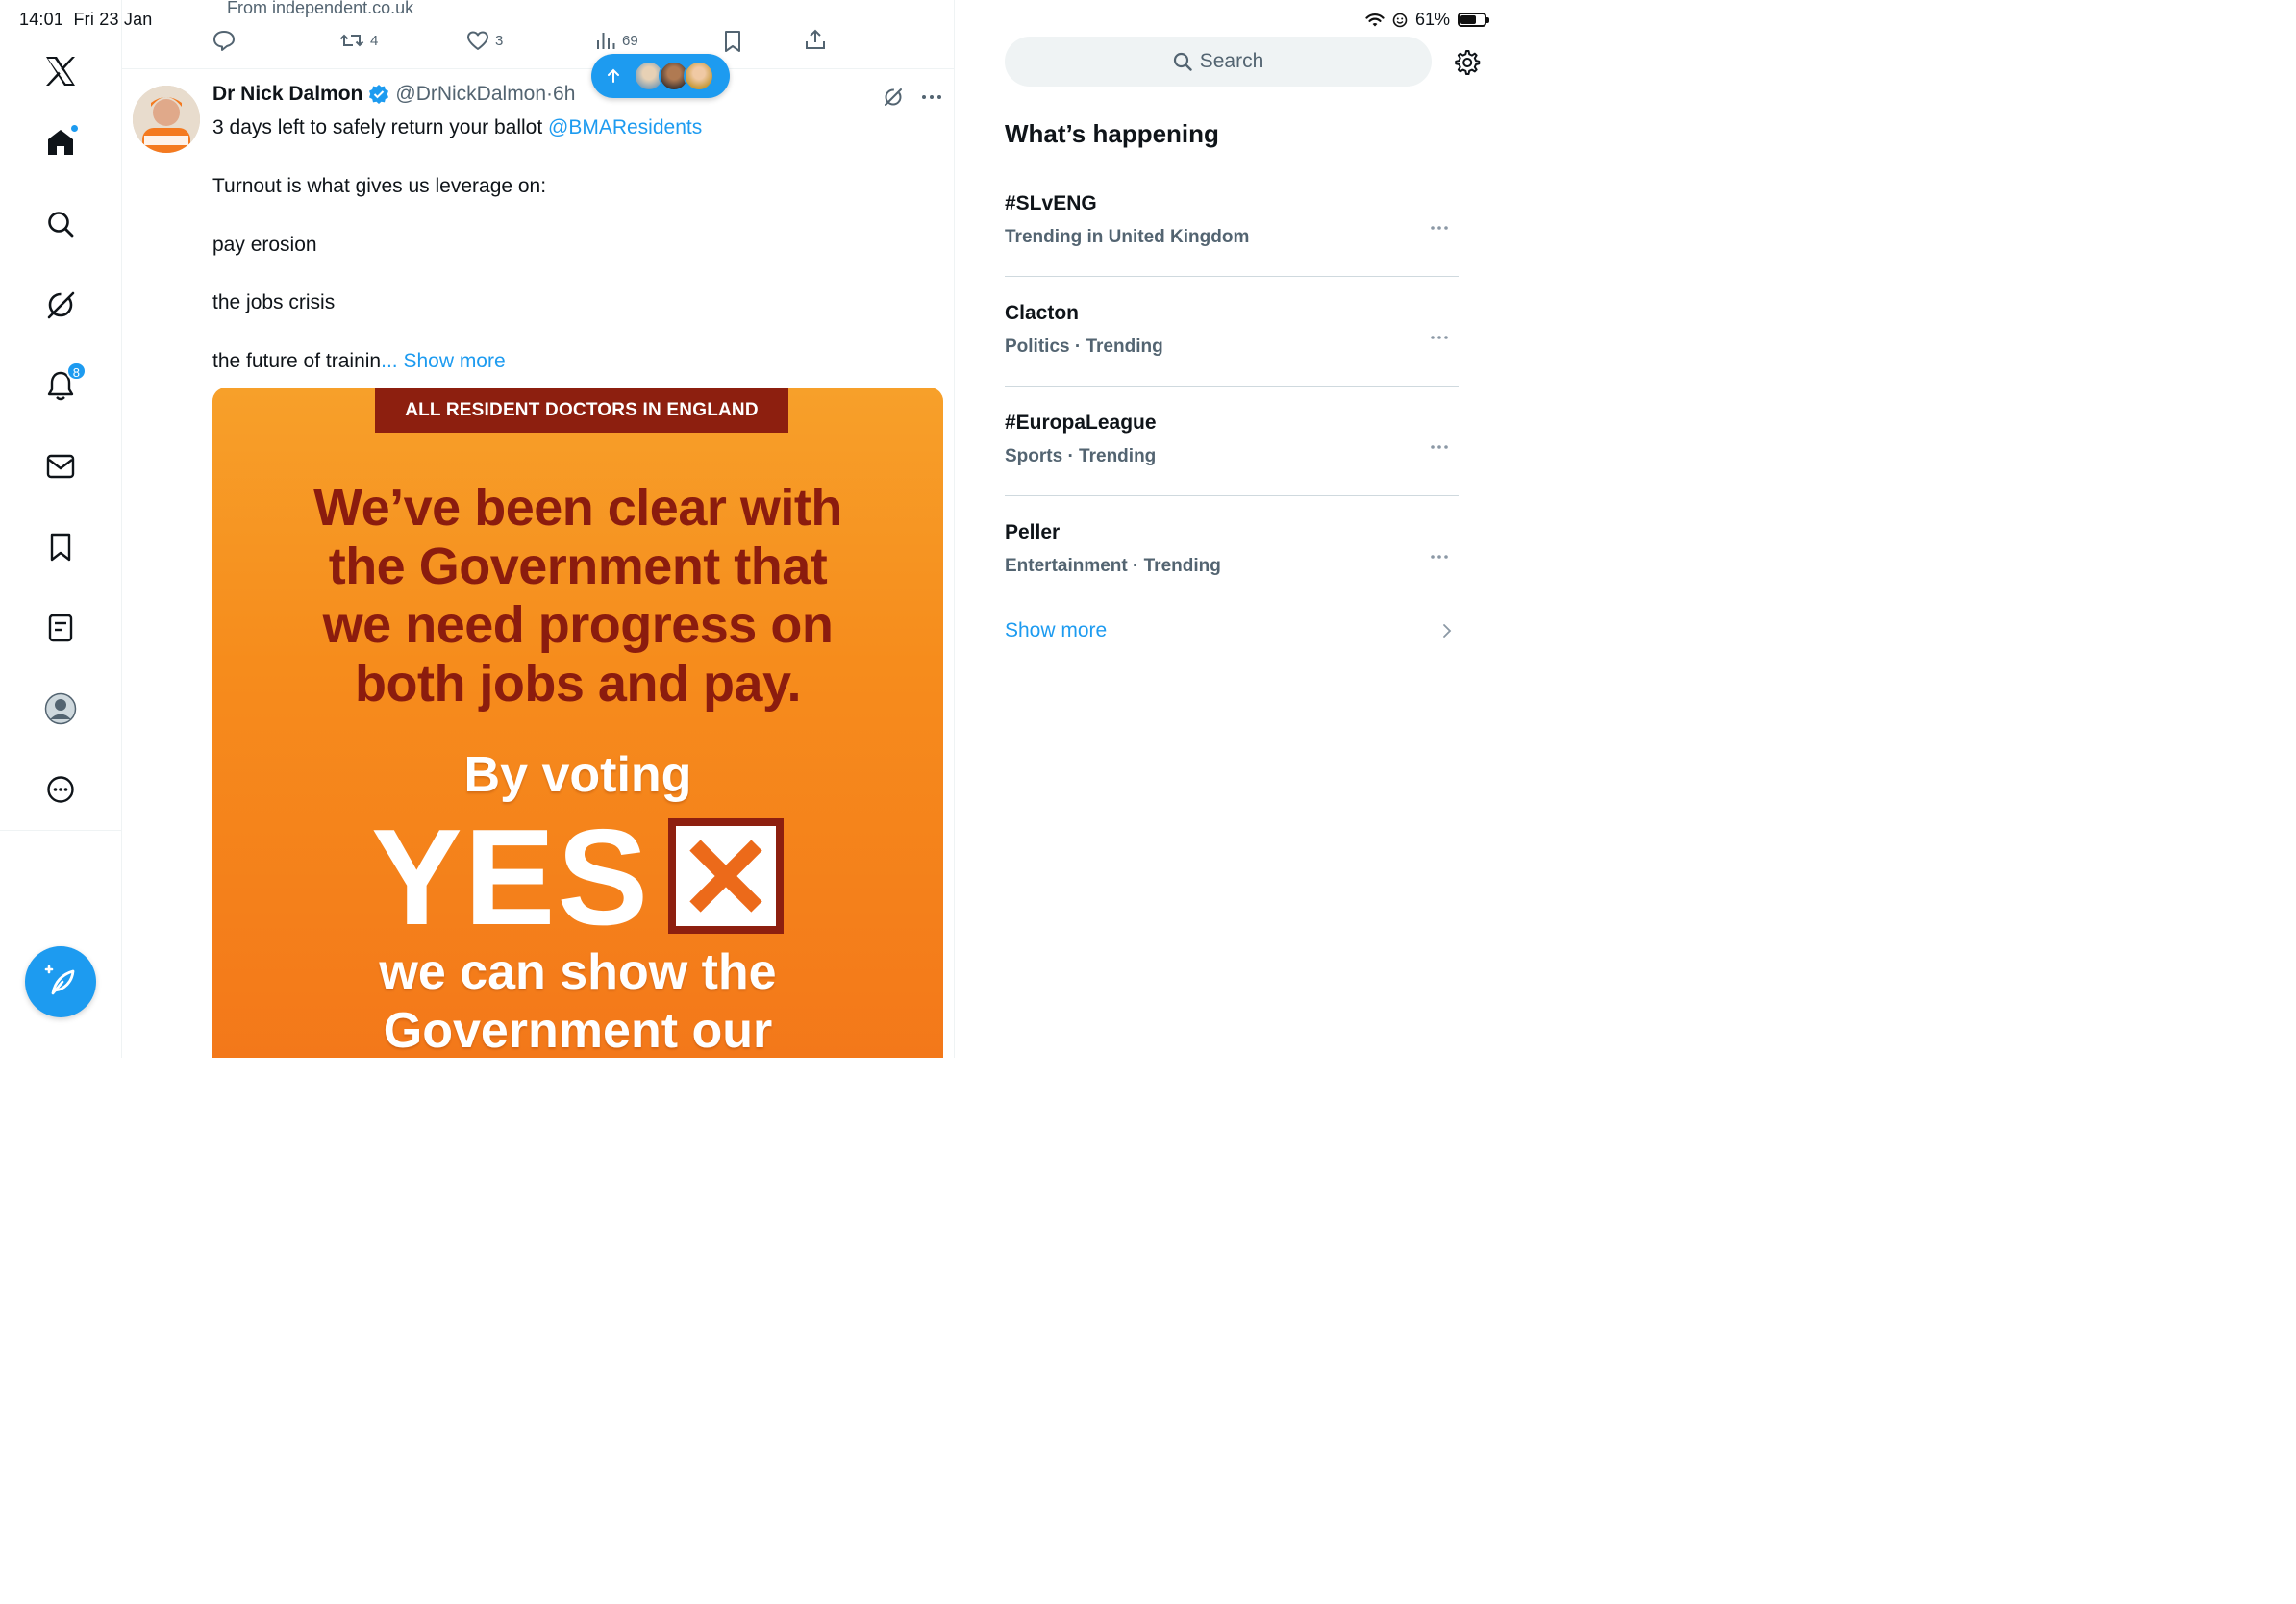  I want to click on bookmark-post-button, so click(732, 41).